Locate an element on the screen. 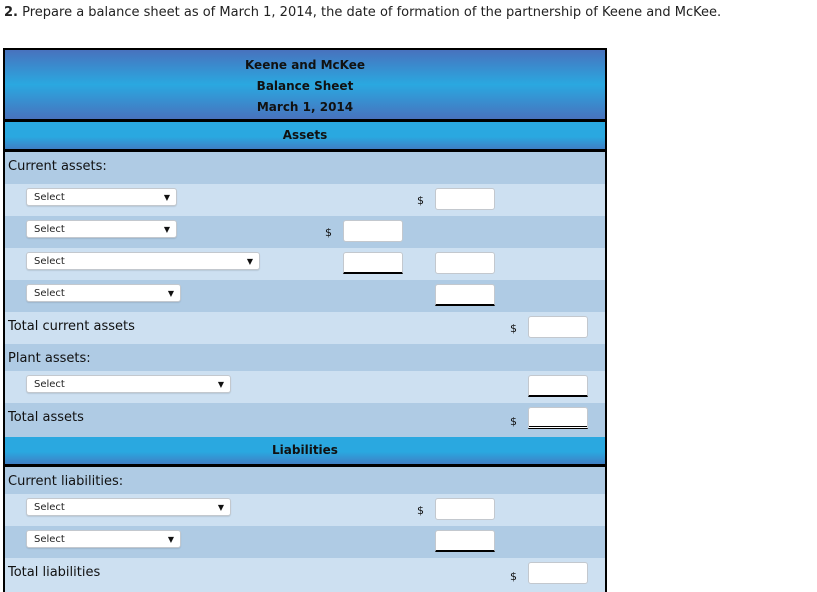 The width and height of the screenshot is (817, 592). question-number: 2. is located at coordinates (11, 12).